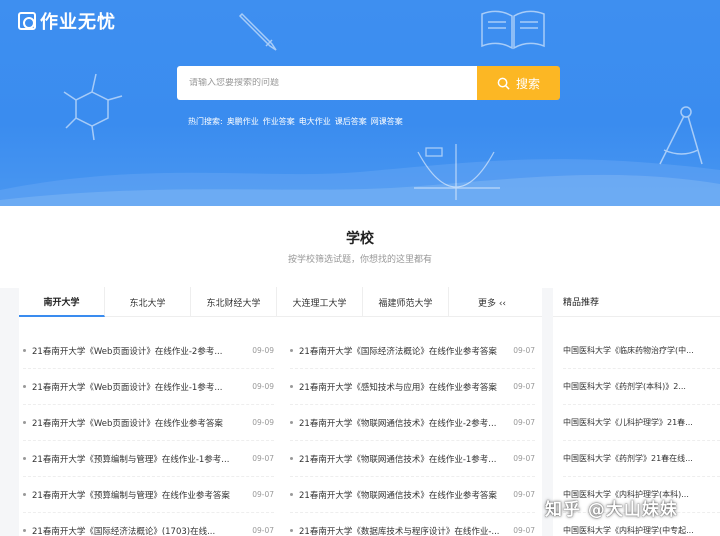 Image resolution: width=720 pixels, height=536 pixels. What do you see at coordinates (636, 302) in the screenshot?
I see `featured-title: 精品推荐` at bounding box center [636, 302].